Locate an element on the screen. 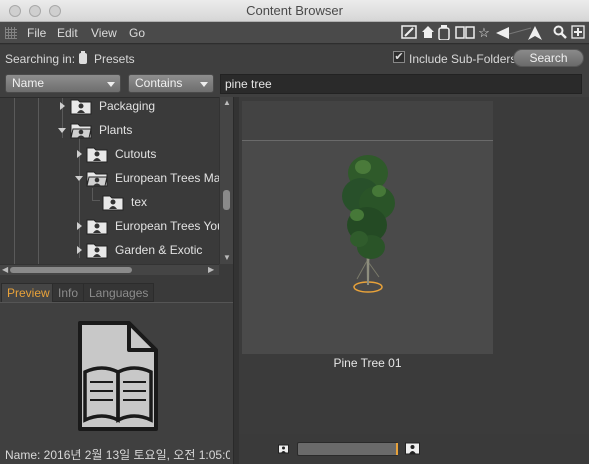  pencil-icon is located at coordinates (409, 33).